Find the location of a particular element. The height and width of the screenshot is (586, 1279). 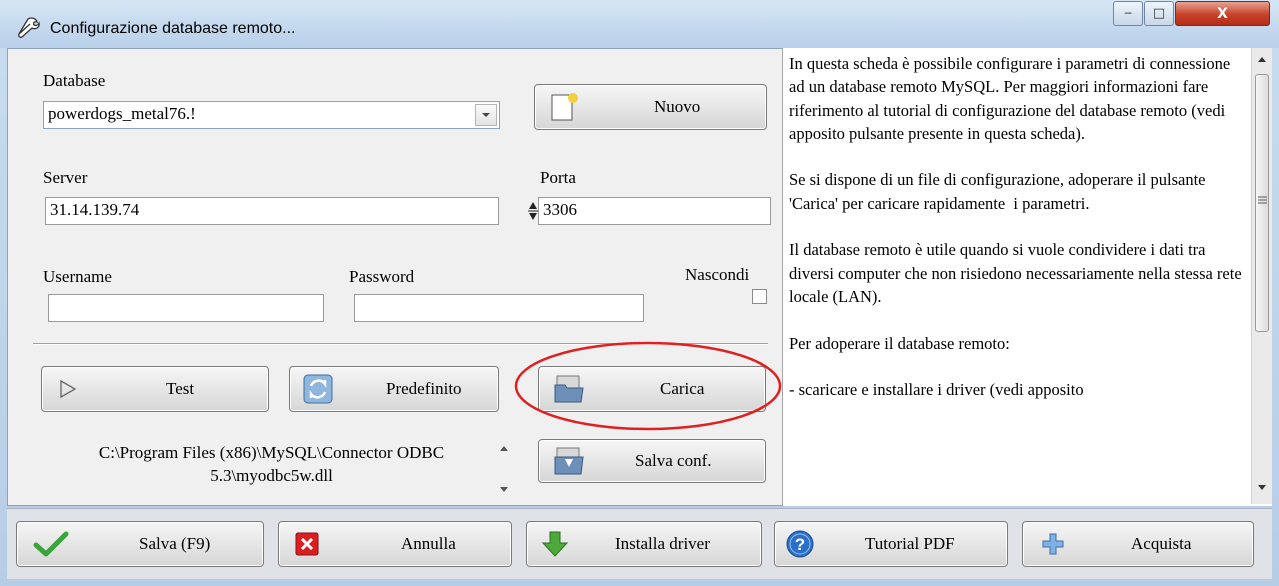

password-input is located at coordinates (499, 308).